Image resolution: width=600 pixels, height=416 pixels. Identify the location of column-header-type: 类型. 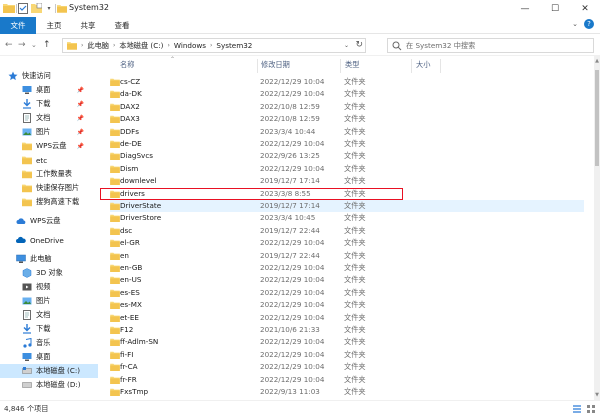
(352, 65).